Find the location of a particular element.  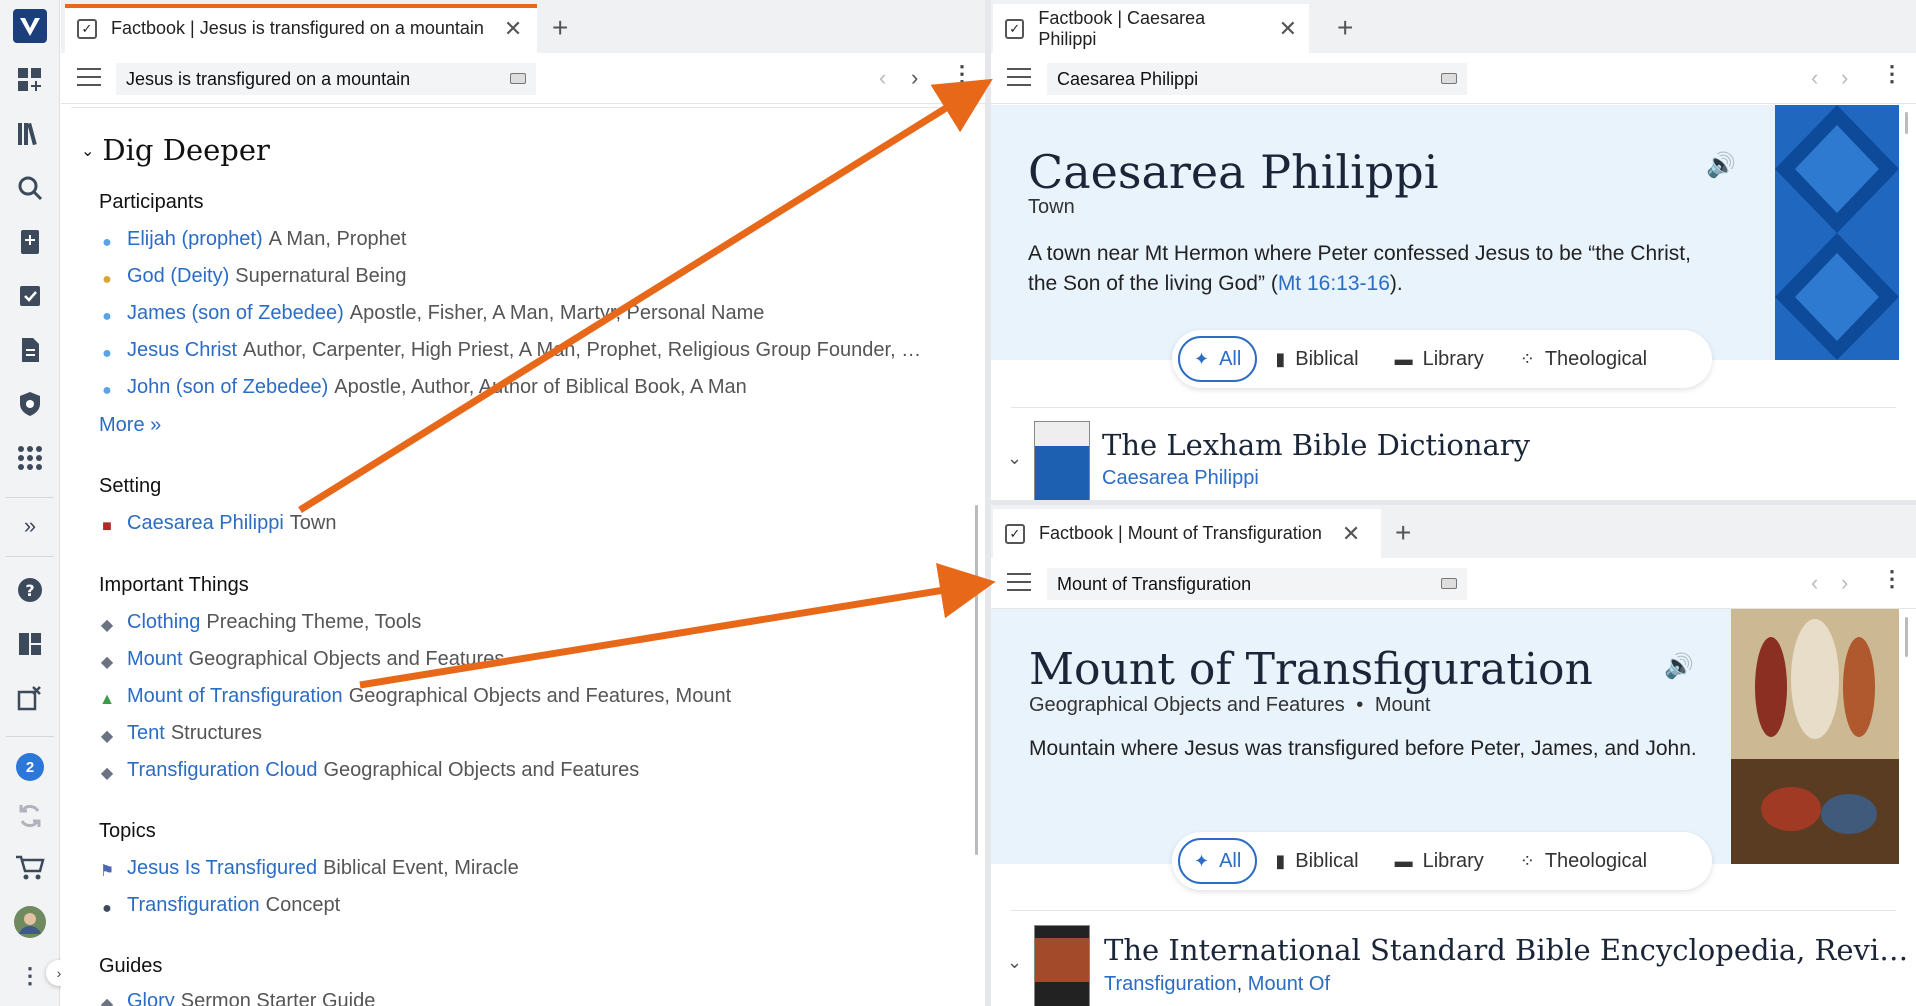

item-link: Transfiguration is located at coordinates (193, 905).